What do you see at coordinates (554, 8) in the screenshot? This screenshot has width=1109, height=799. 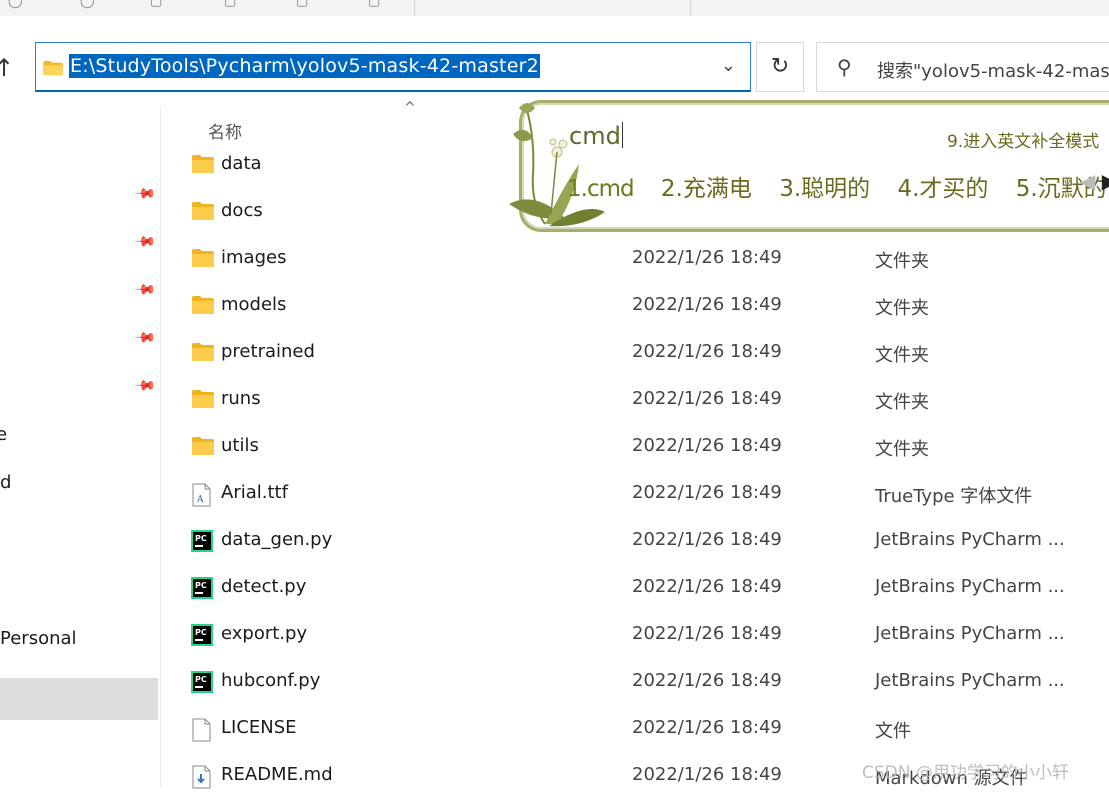 I see `ribbon-toolbar: ◯ ◯ ▢ ▢ ▢ ▢` at bounding box center [554, 8].